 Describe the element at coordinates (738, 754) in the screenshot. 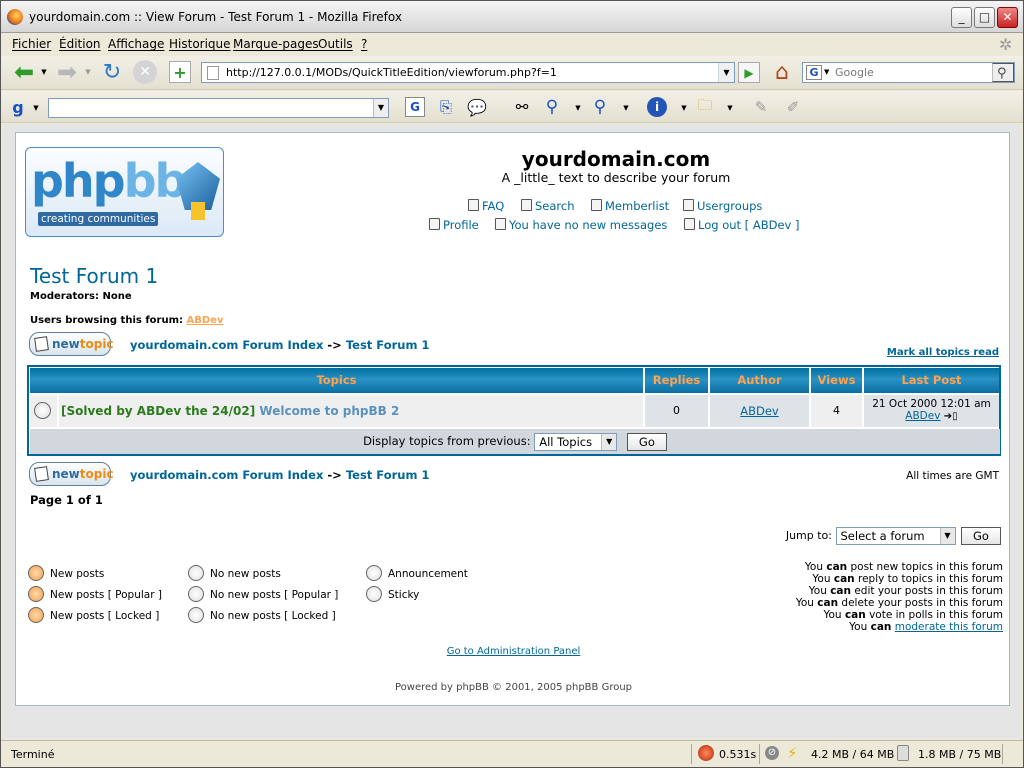

I see `load-time: 0.531s` at that location.